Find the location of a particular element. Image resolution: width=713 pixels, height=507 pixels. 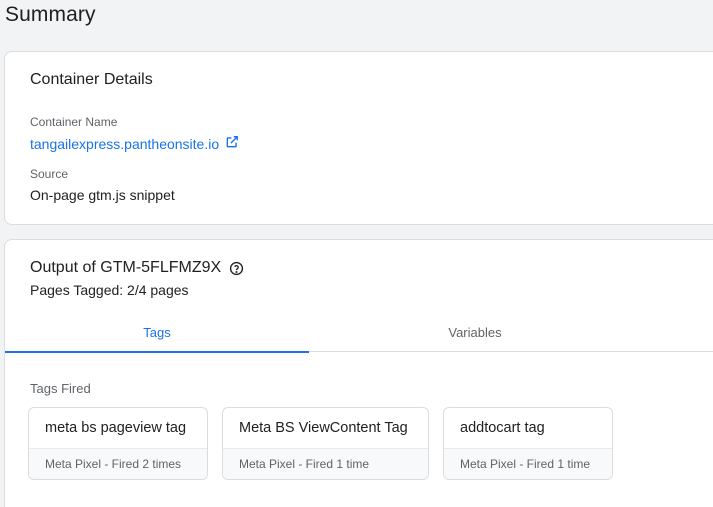

external-link-icon is located at coordinates (232, 143).